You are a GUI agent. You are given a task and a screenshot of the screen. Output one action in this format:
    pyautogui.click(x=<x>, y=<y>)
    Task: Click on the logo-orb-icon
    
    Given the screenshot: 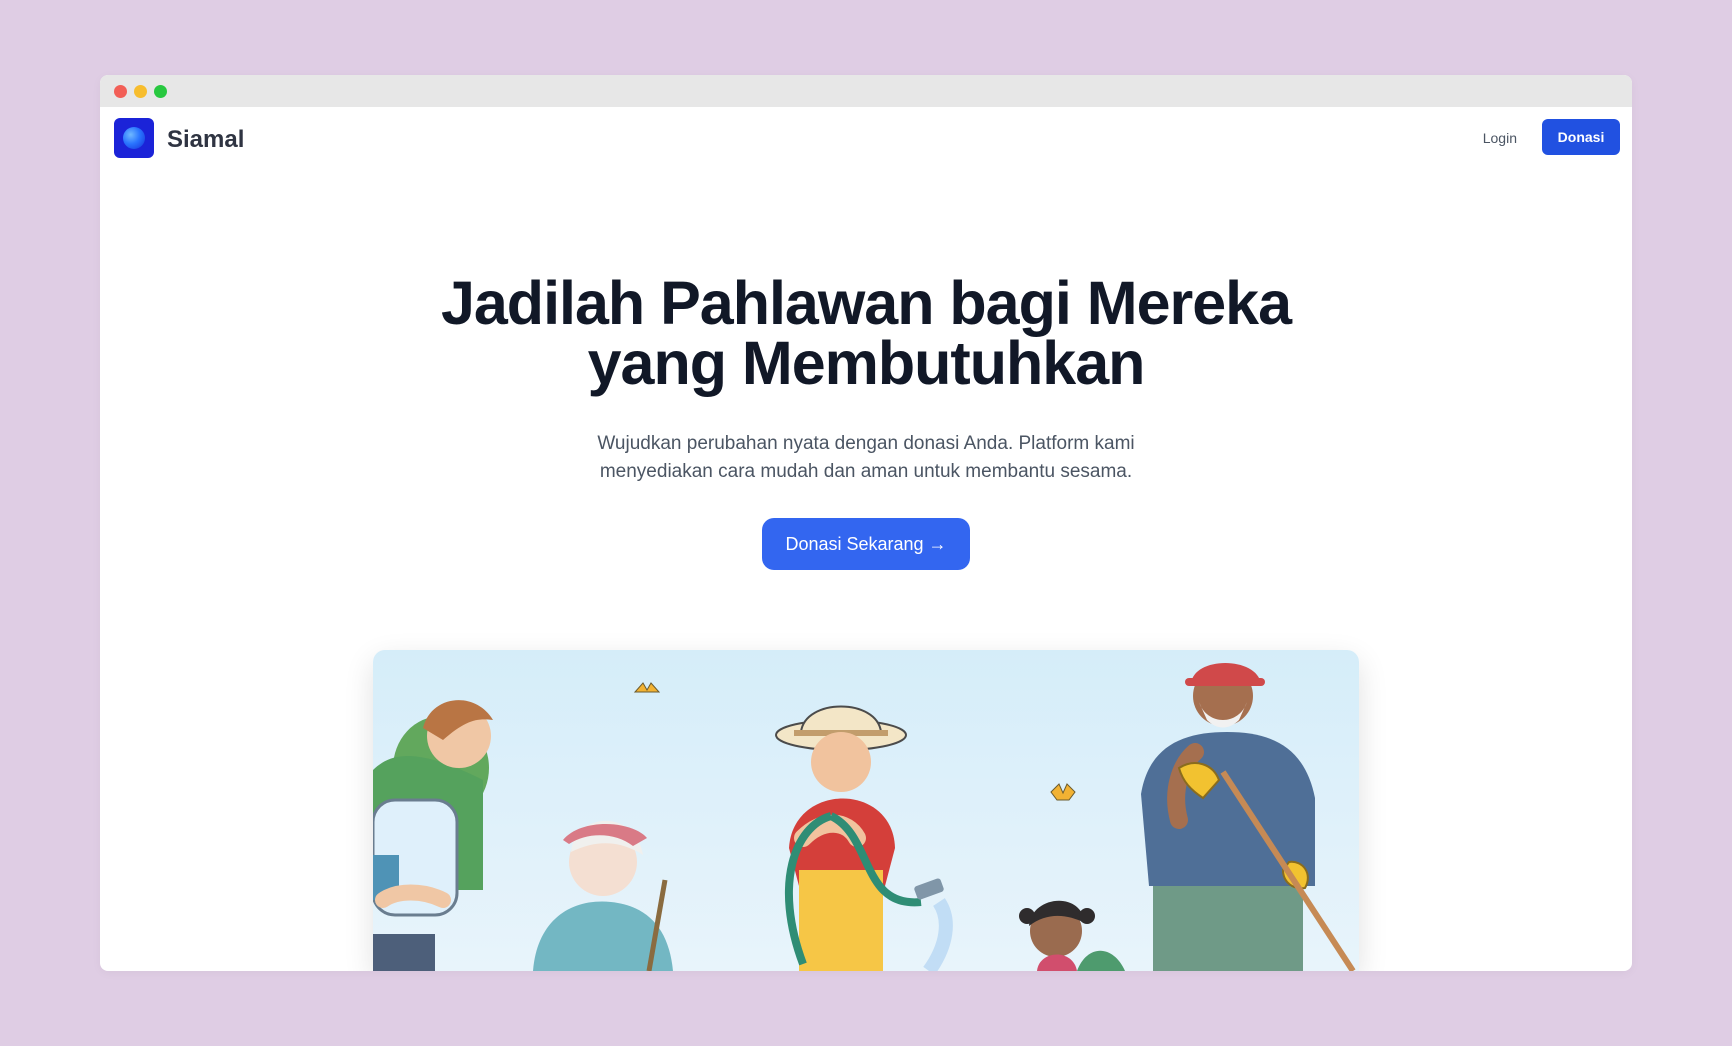 What is the action you would take?
    pyautogui.click(x=134, y=138)
    